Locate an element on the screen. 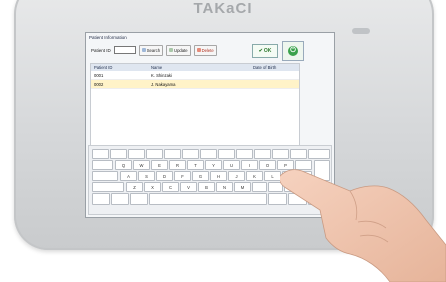 This screenshot has width=446, height=282. key-k: K is located at coordinates (254, 176).